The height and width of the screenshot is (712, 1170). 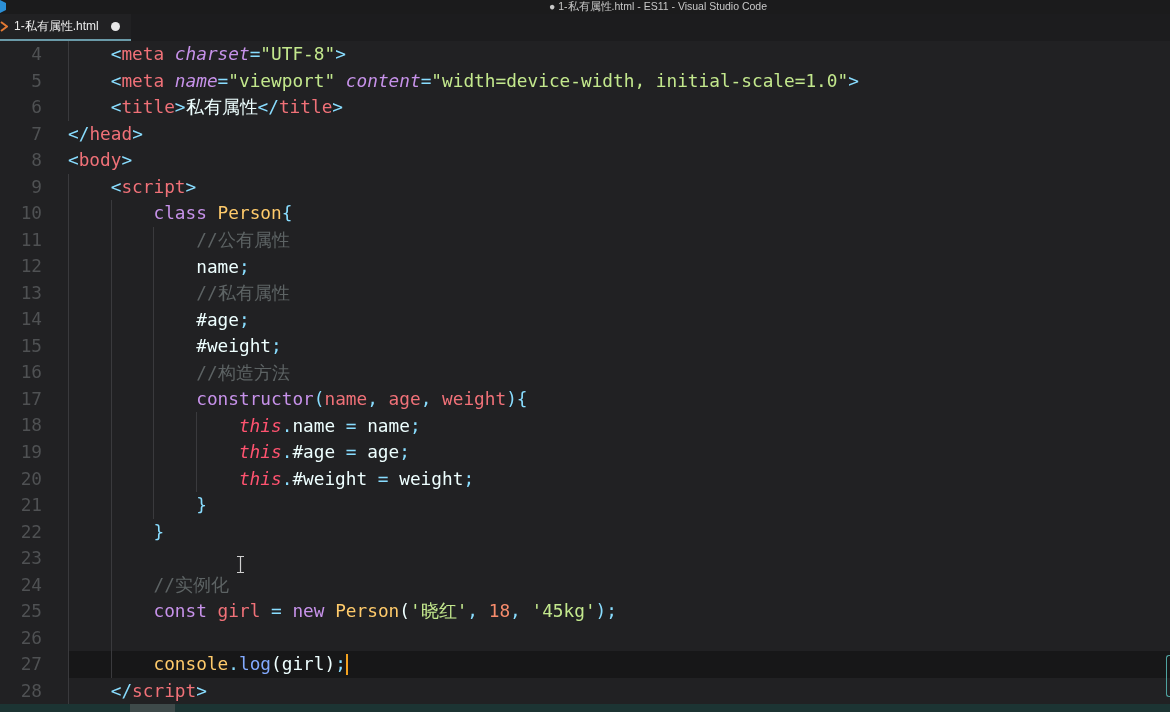 What do you see at coordinates (228, 54) in the screenshot?
I see `code-line: <meta charset="UTF-8">` at bounding box center [228, 54].